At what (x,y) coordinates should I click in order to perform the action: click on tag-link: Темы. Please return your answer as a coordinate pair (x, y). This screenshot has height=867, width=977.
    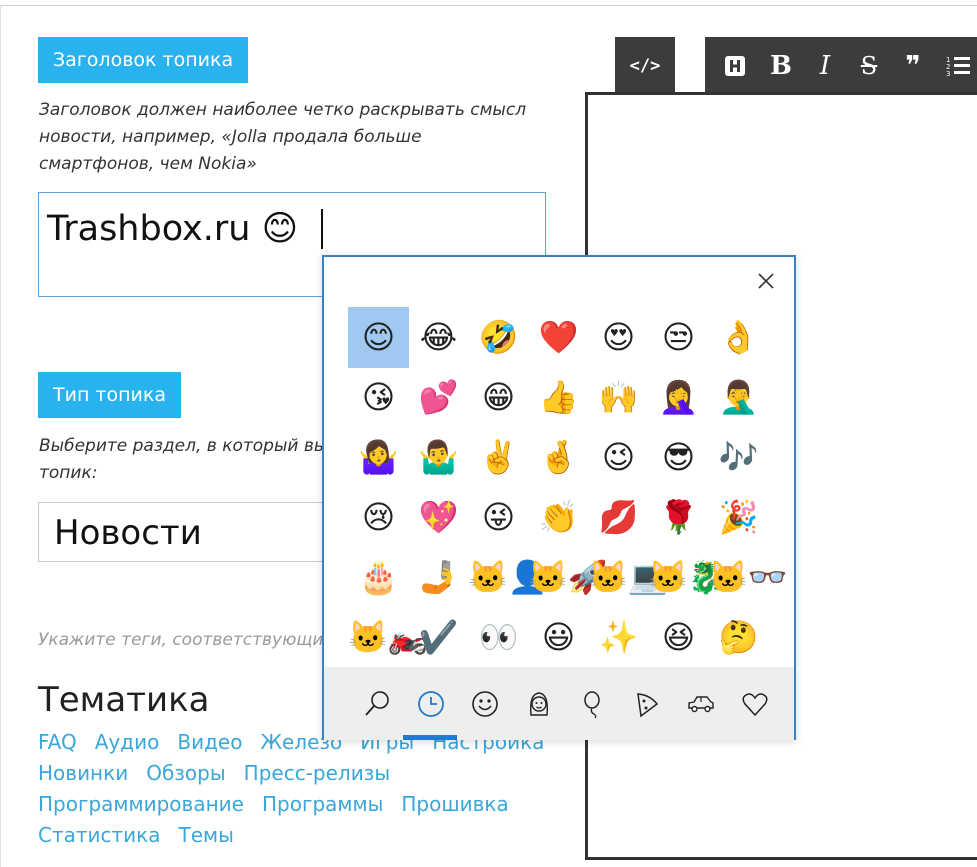
    Looking at the image, I should click on (206, 835).